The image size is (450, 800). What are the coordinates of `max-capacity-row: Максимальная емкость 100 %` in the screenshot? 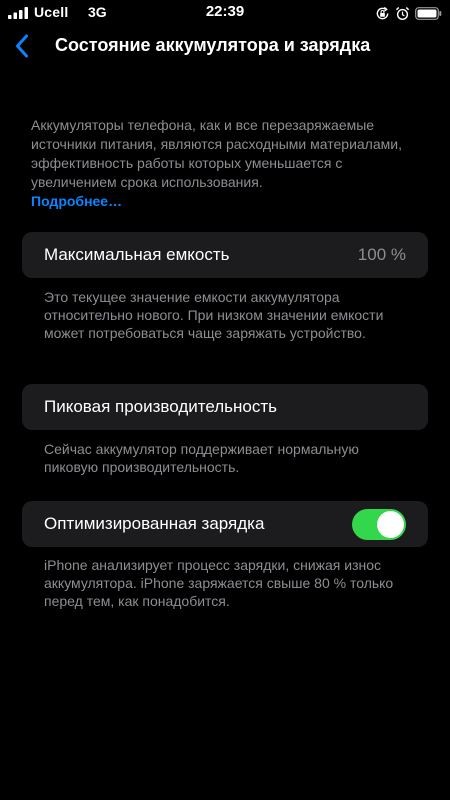 It's located at (225, 255).